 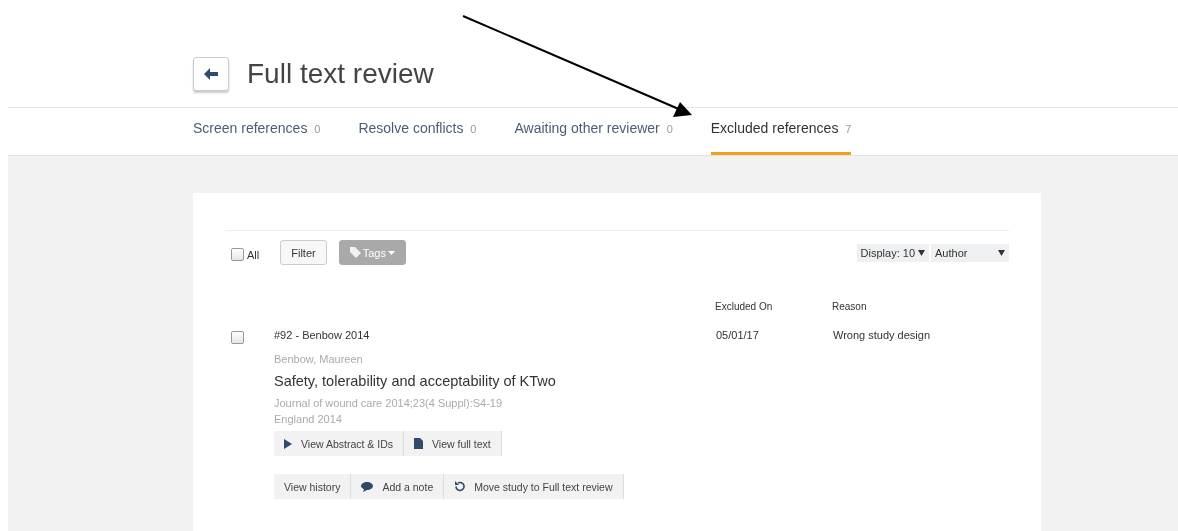 I want to click on excluded-date: 05/01/17, so click(x=738, y=335).